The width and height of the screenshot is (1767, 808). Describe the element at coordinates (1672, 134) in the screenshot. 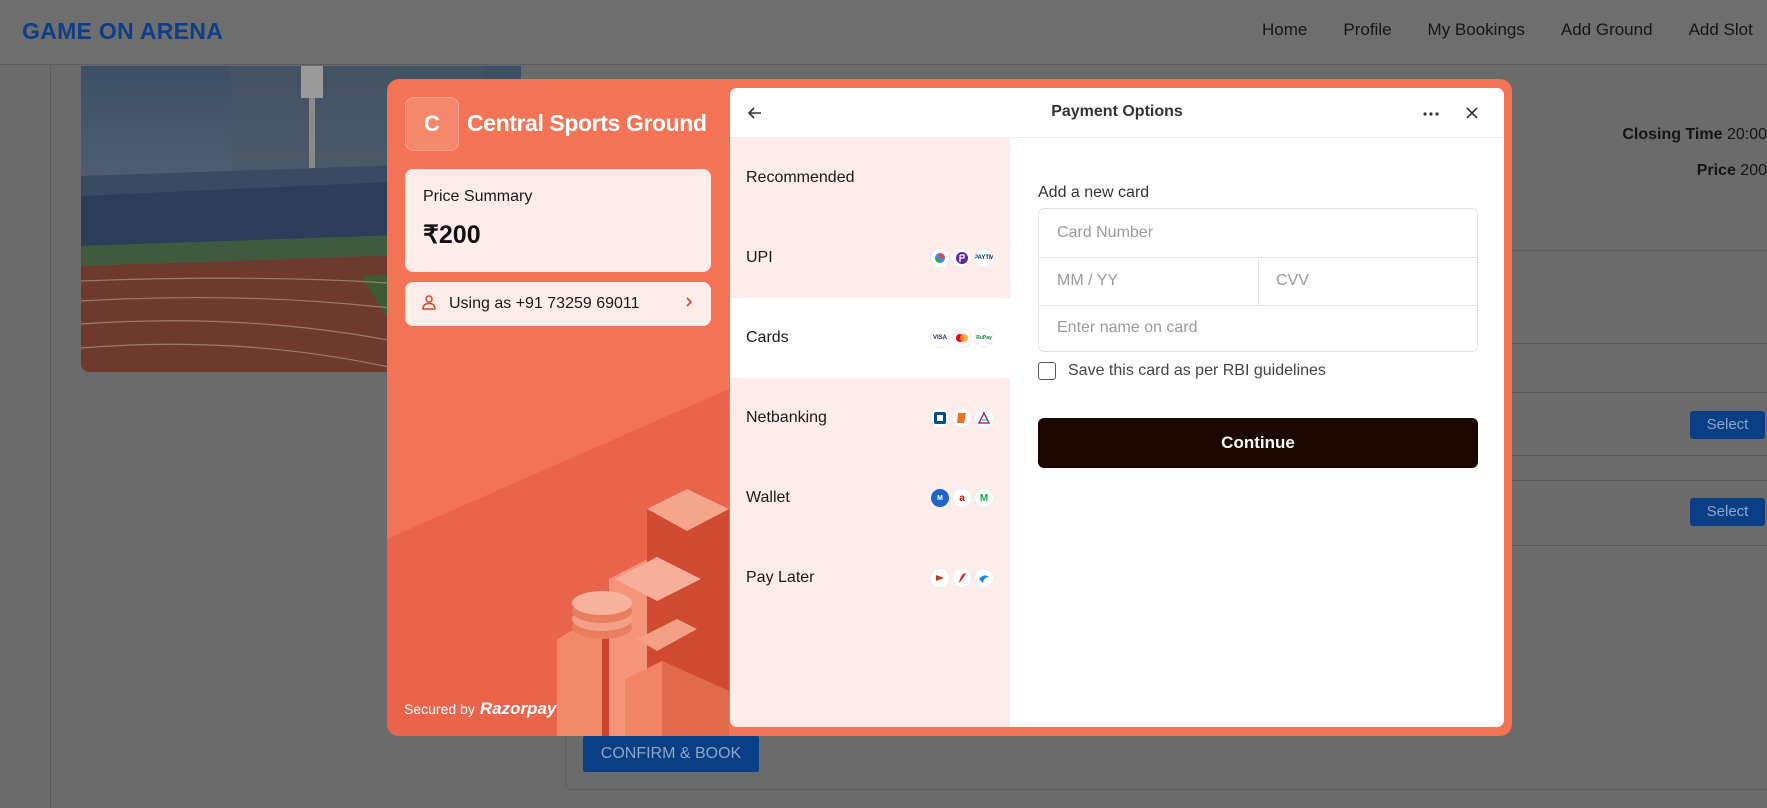

I see `closing-time-label: Closing Time` at that location.